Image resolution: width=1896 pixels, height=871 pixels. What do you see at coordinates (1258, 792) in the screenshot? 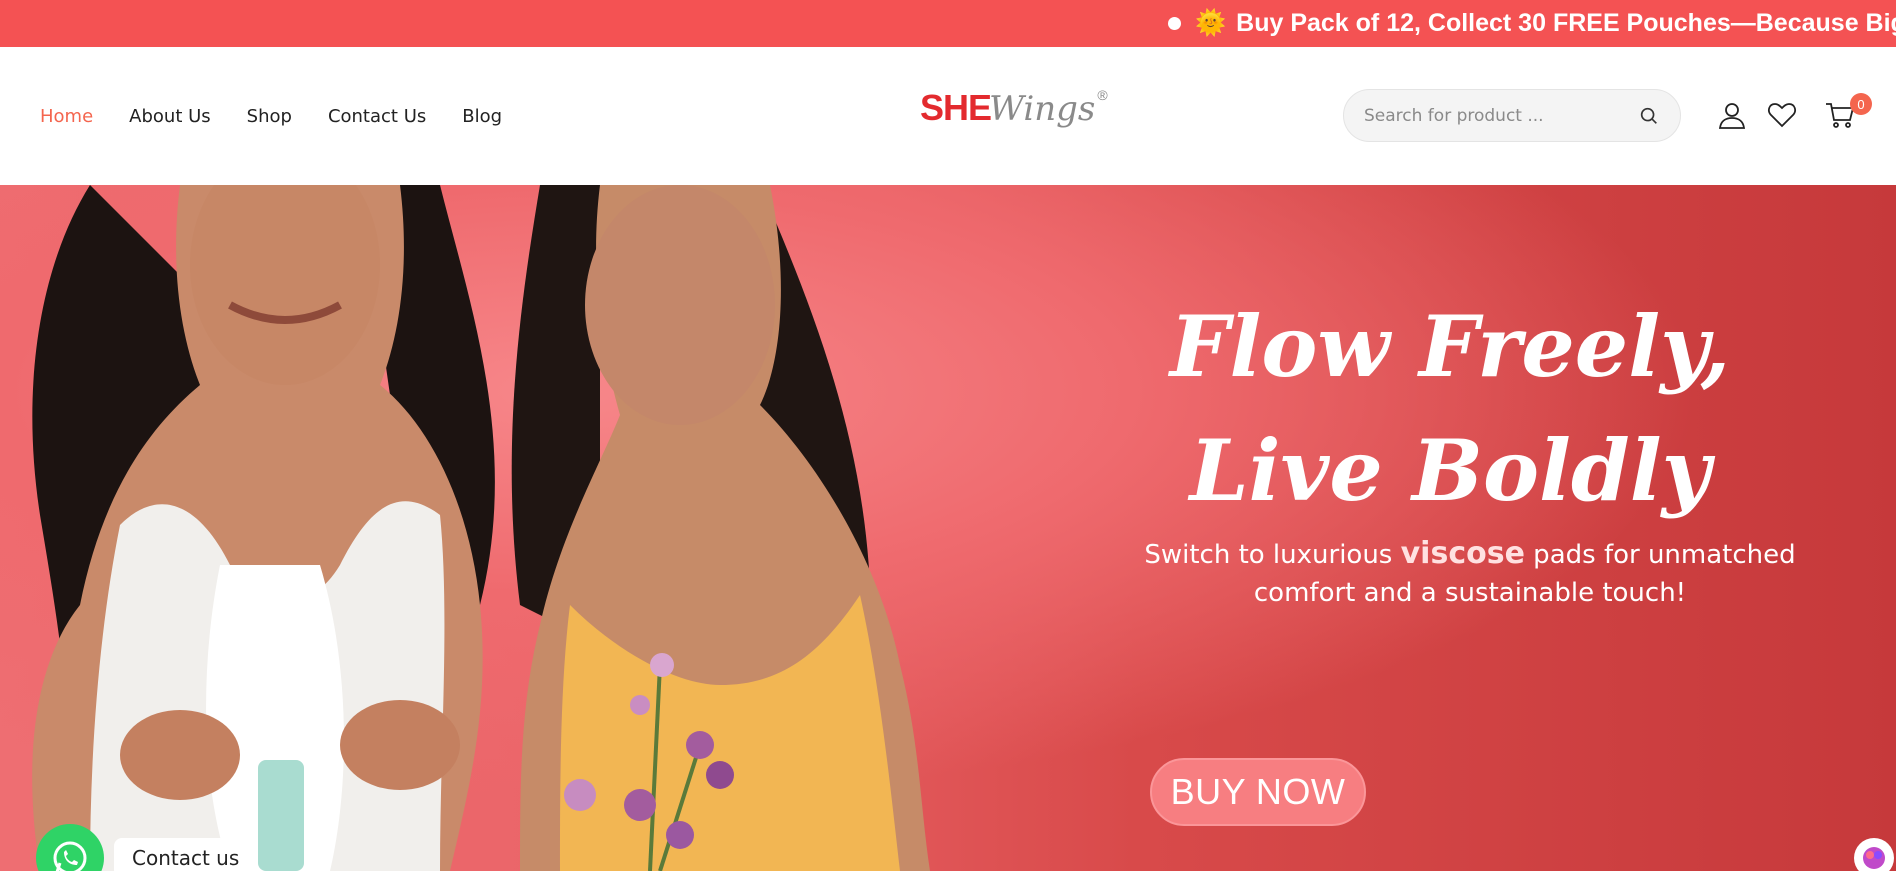
I see `buy-now-button: BUY NOW` at bounding box center [1258, 792].